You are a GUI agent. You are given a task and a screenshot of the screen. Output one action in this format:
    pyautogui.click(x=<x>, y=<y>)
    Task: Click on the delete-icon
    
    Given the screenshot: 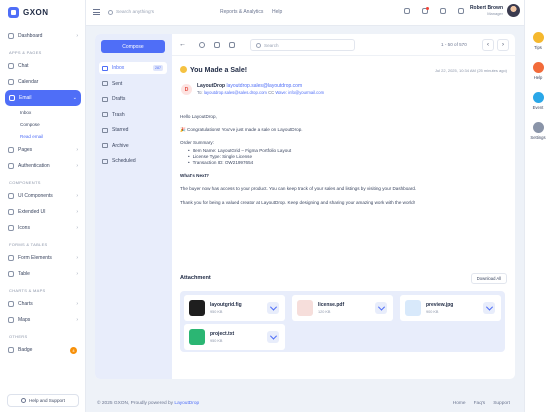 What is the action you would take?
    pyautogui.click(x=232, y=45)
    